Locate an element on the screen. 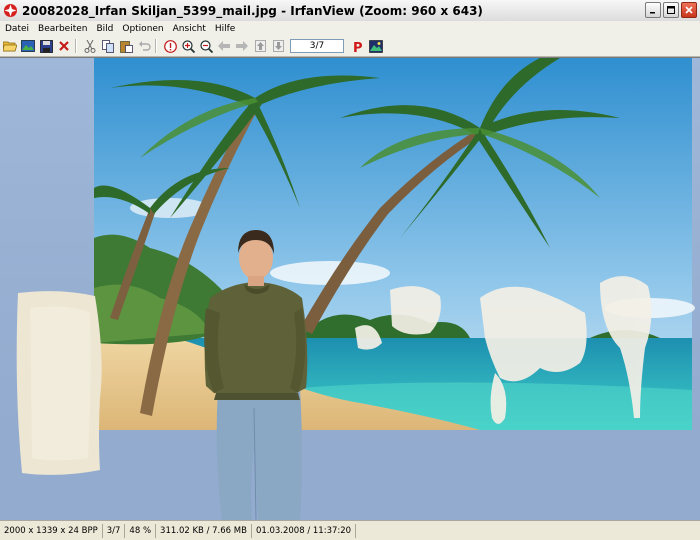 The image size is (700, 540). arrow-left-icon is located at coordinates (224, 46).